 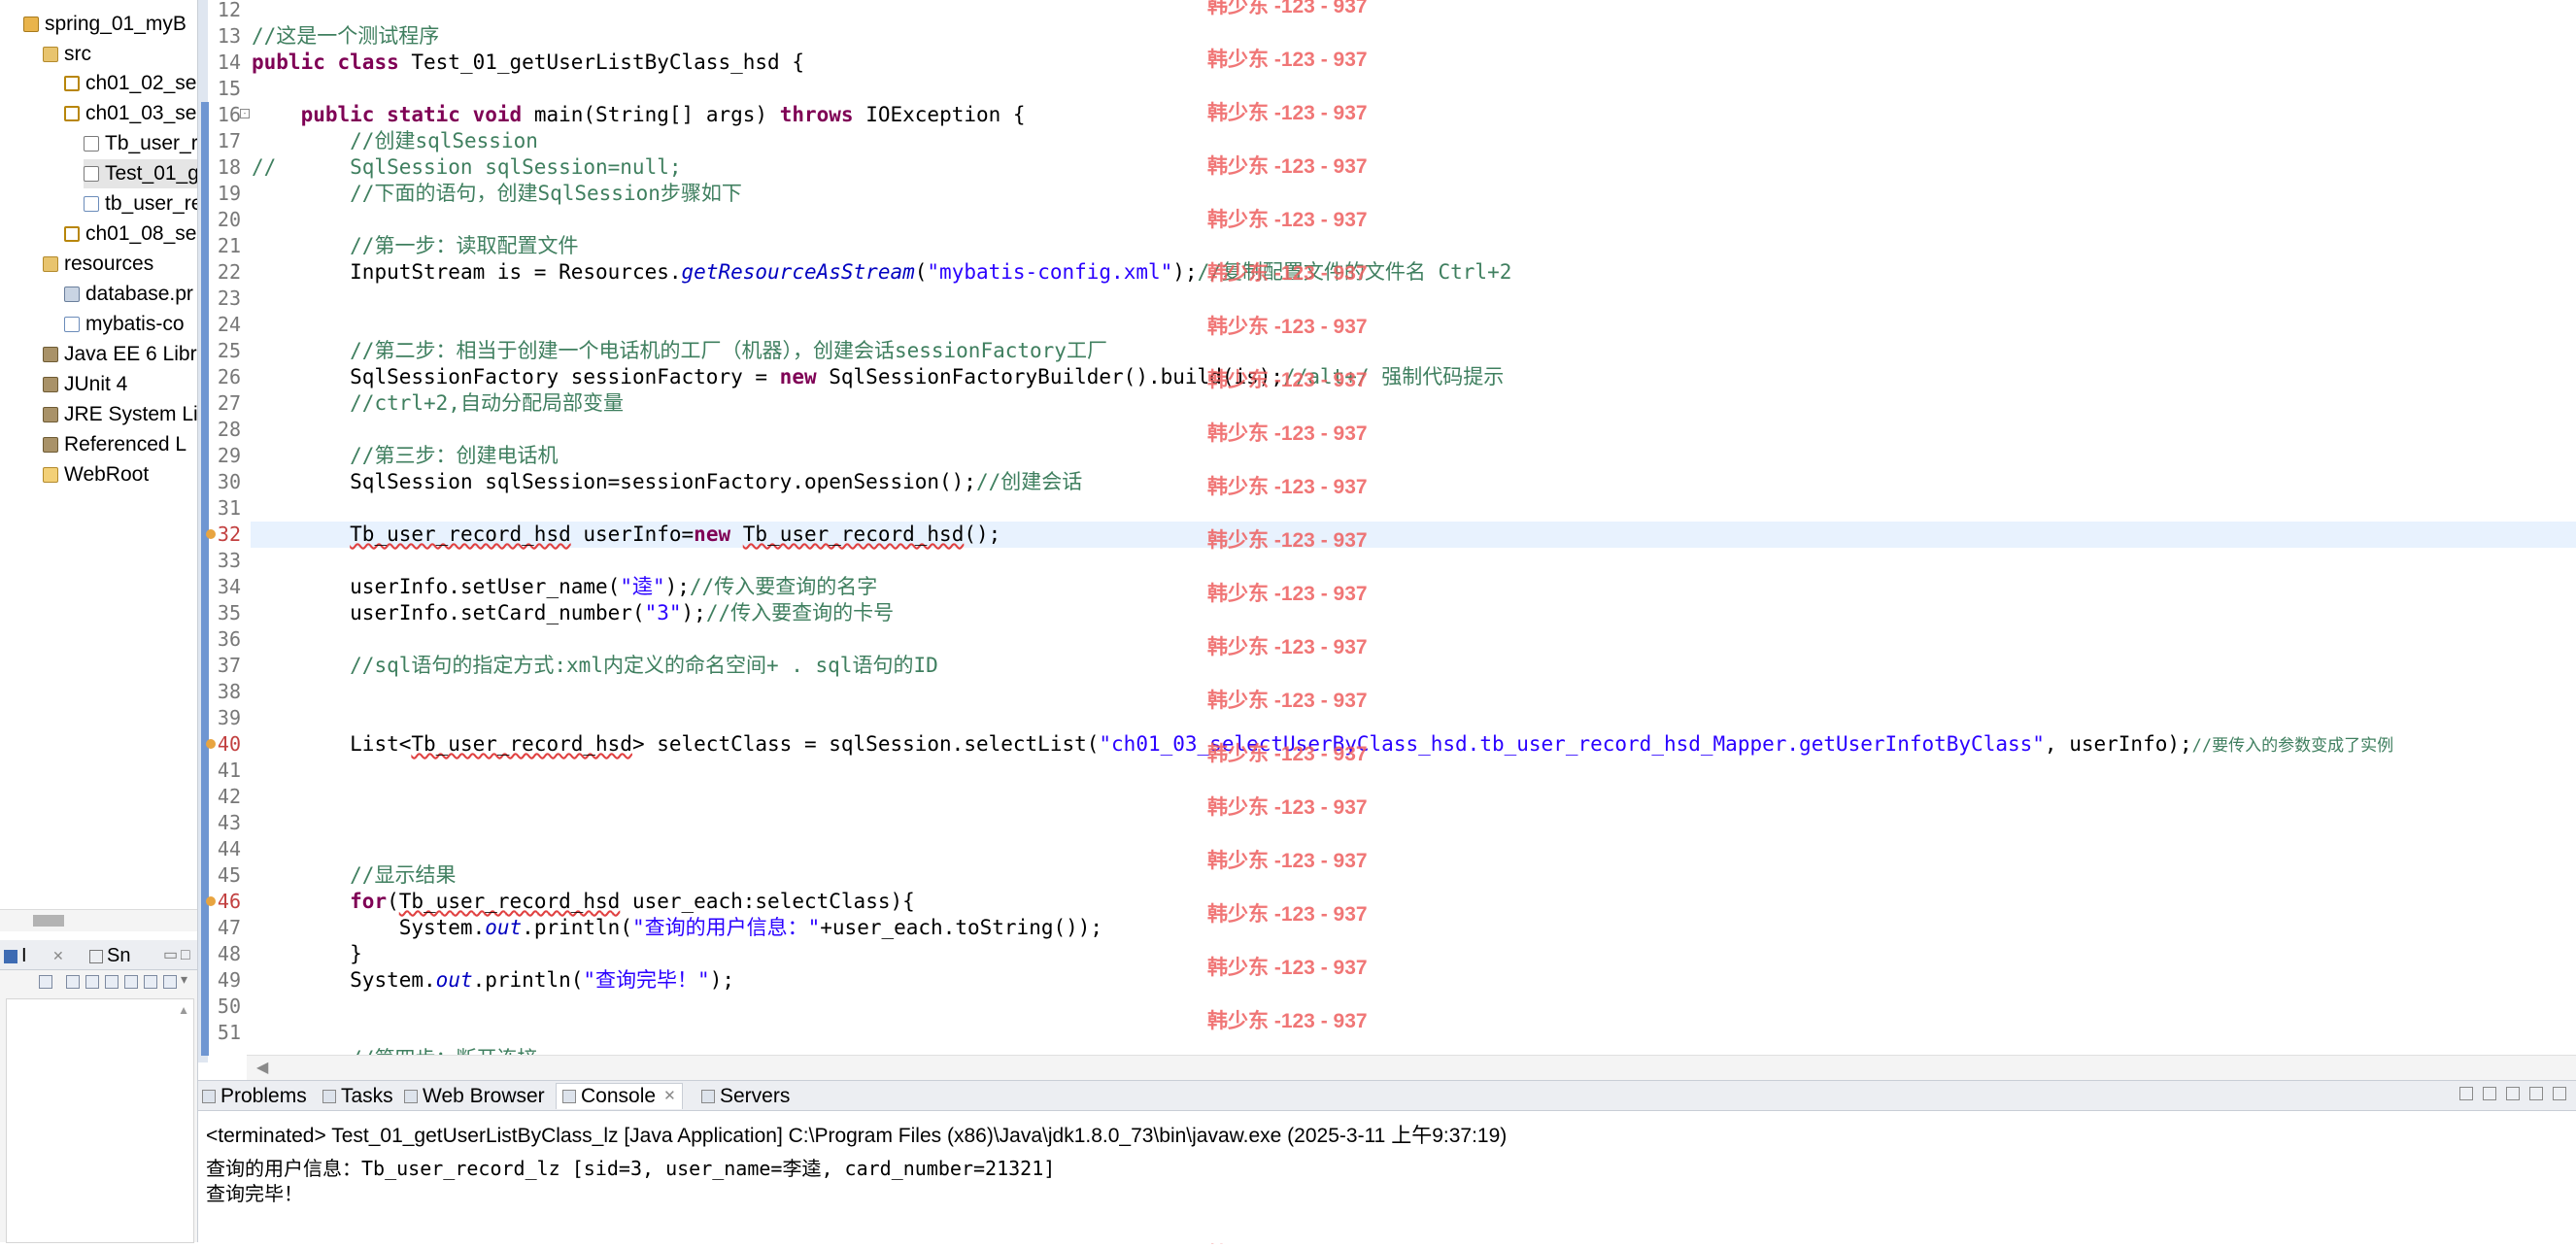 What do you see at coordinates (140, 143) in the screenshot?
I see `tree-item-java-file: Tb_user_r` at bounding box center [140, 143].